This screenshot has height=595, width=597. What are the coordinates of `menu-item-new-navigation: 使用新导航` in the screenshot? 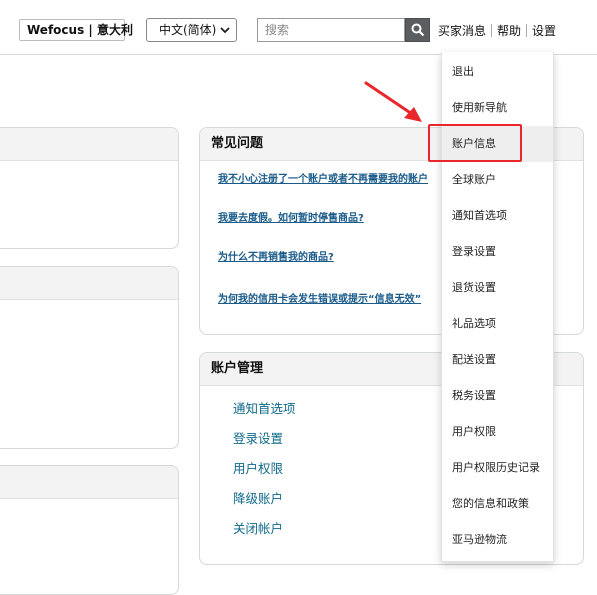 It's located at (497, 108).